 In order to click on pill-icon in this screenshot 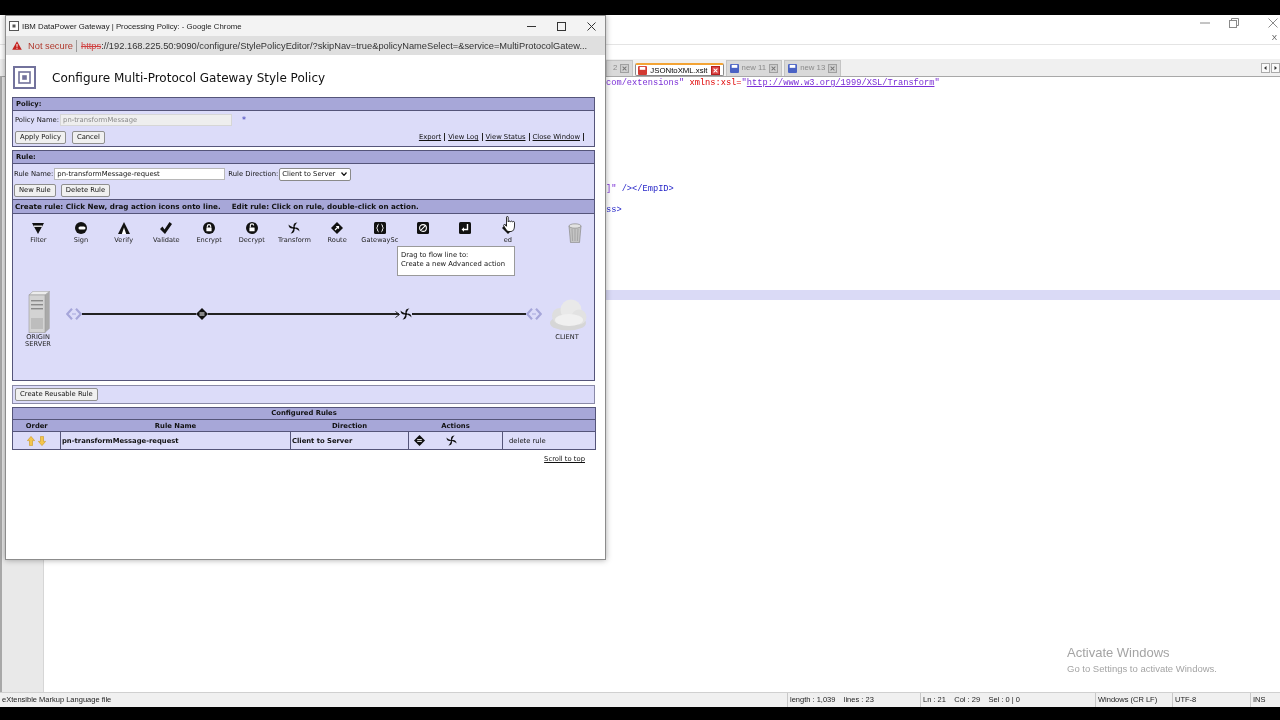, I will do `click(81, 228)`.